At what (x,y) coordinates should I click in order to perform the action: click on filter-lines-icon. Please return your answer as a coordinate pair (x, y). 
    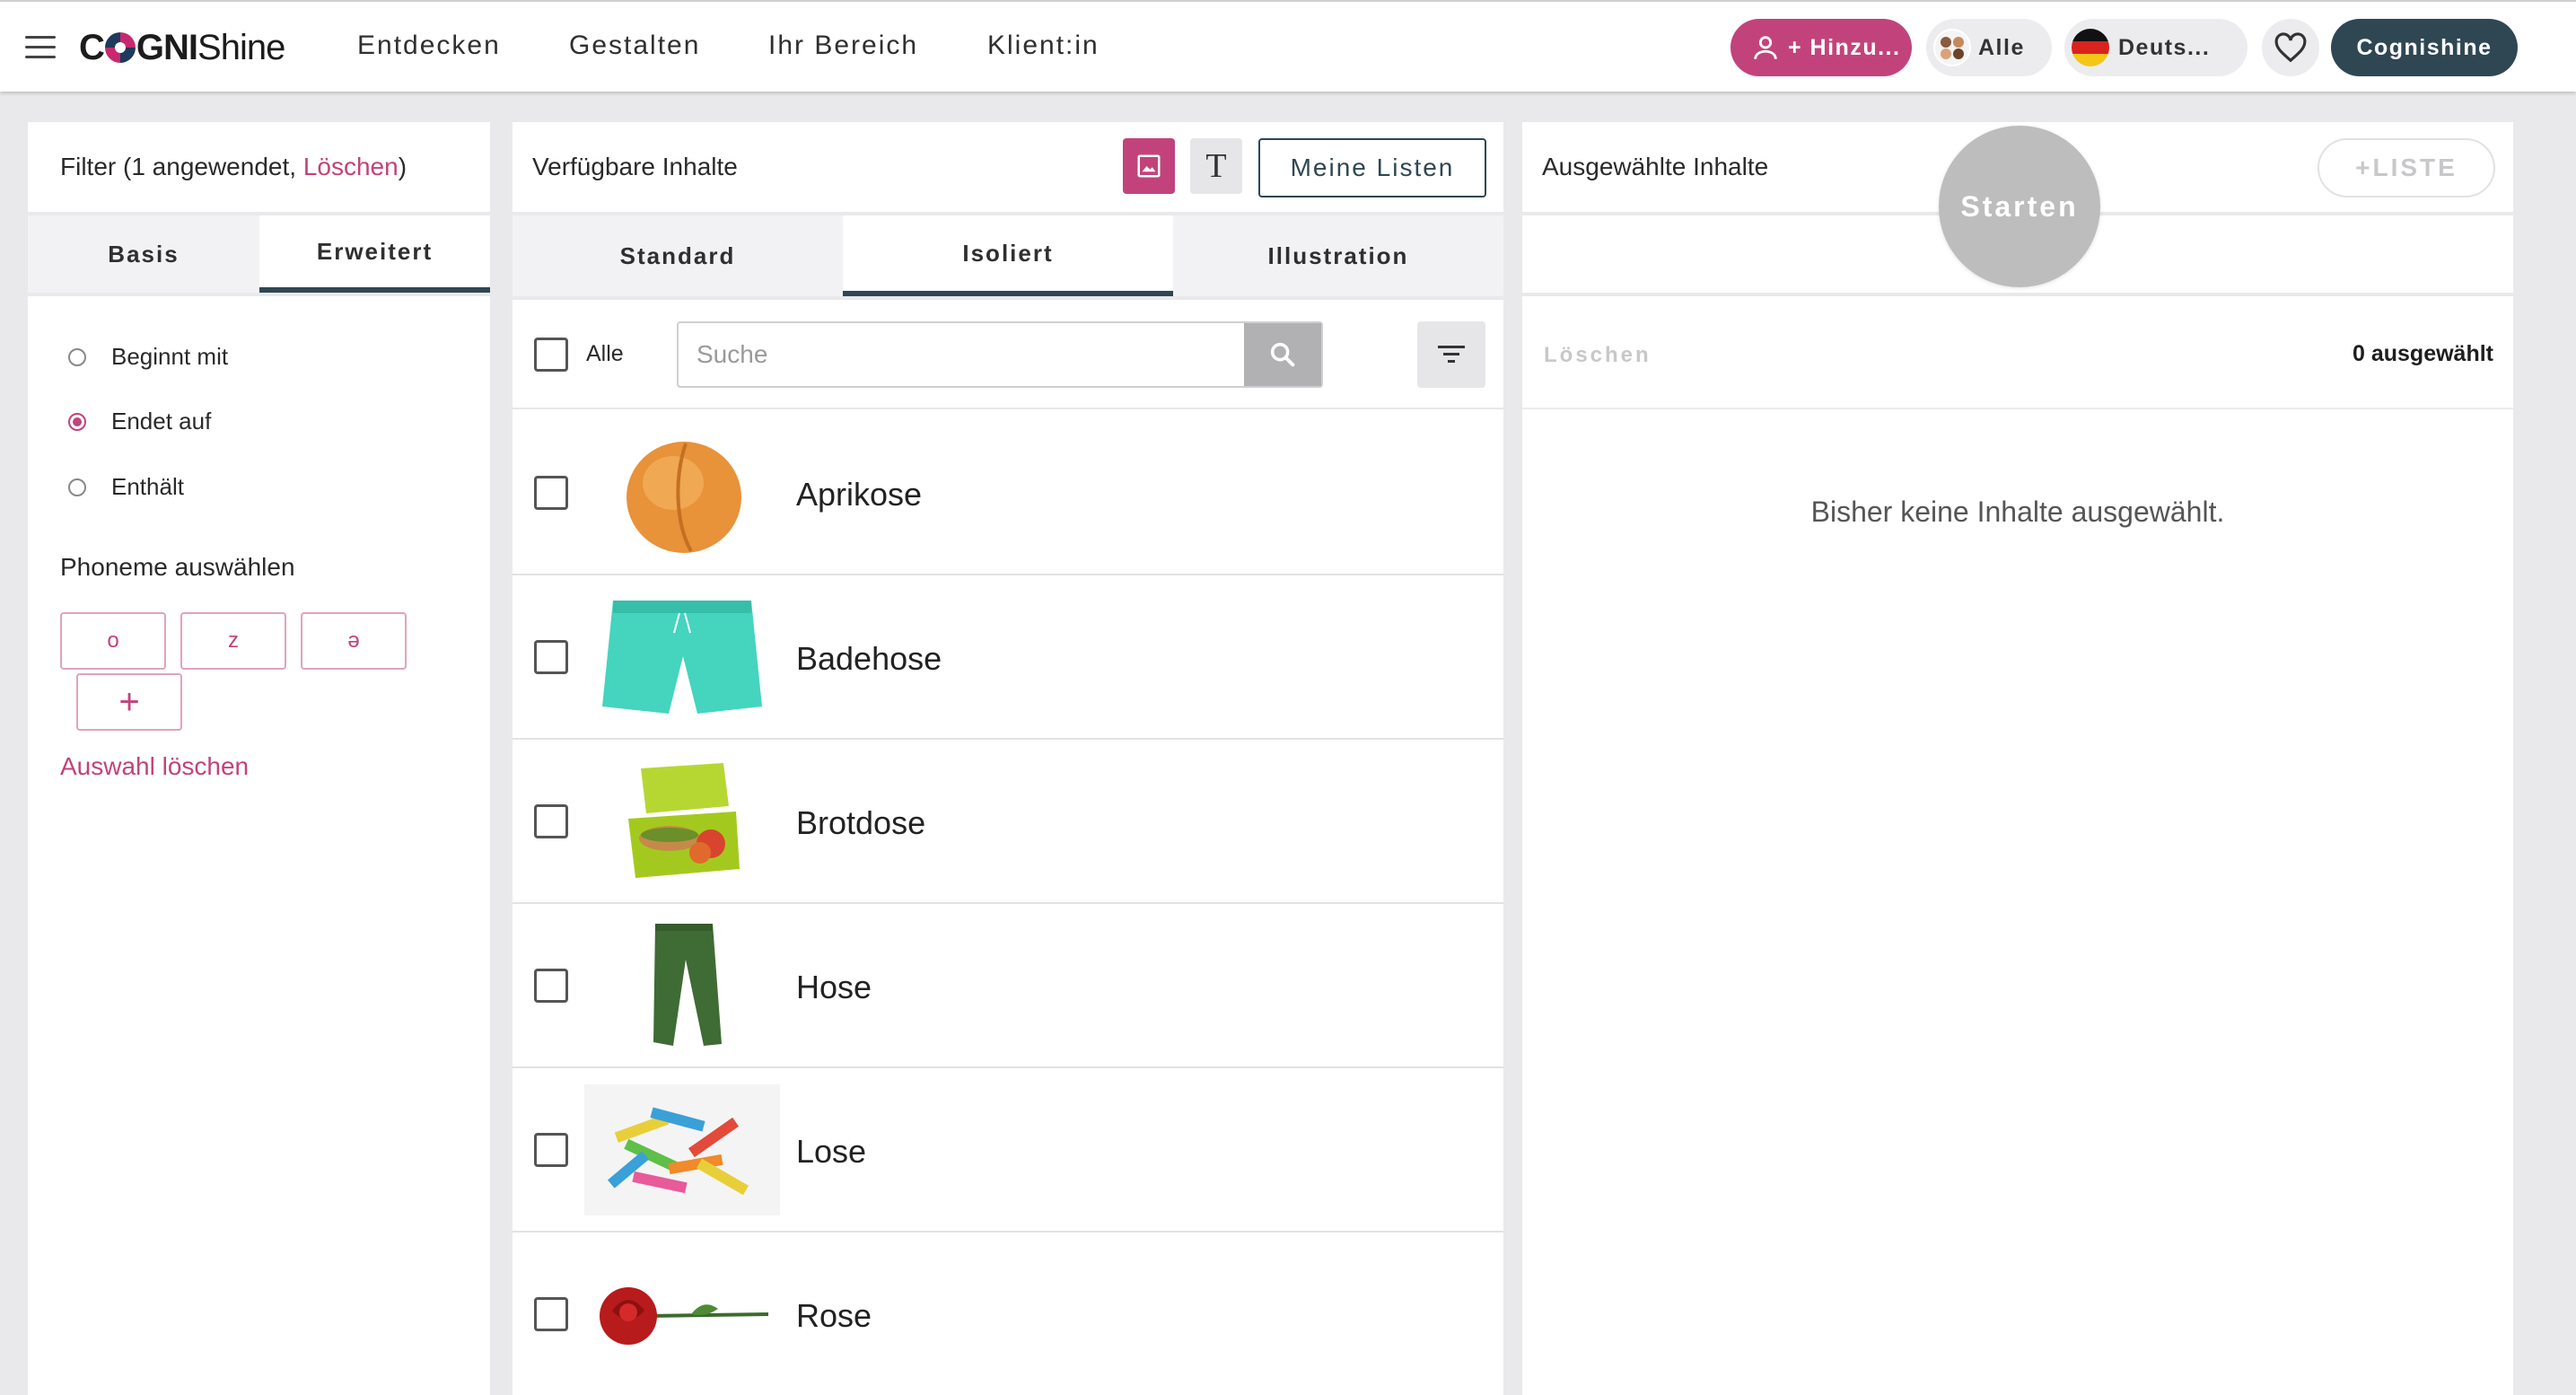
    Looking at the image, I should click on (1451, 354).